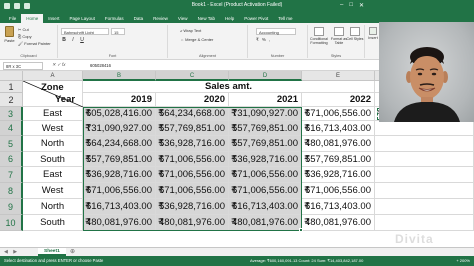  What do you see at coordinates (25, 36) in the screenshot?
I see `copy-button: ⎘ Copy` at bounding box center [25, 36].